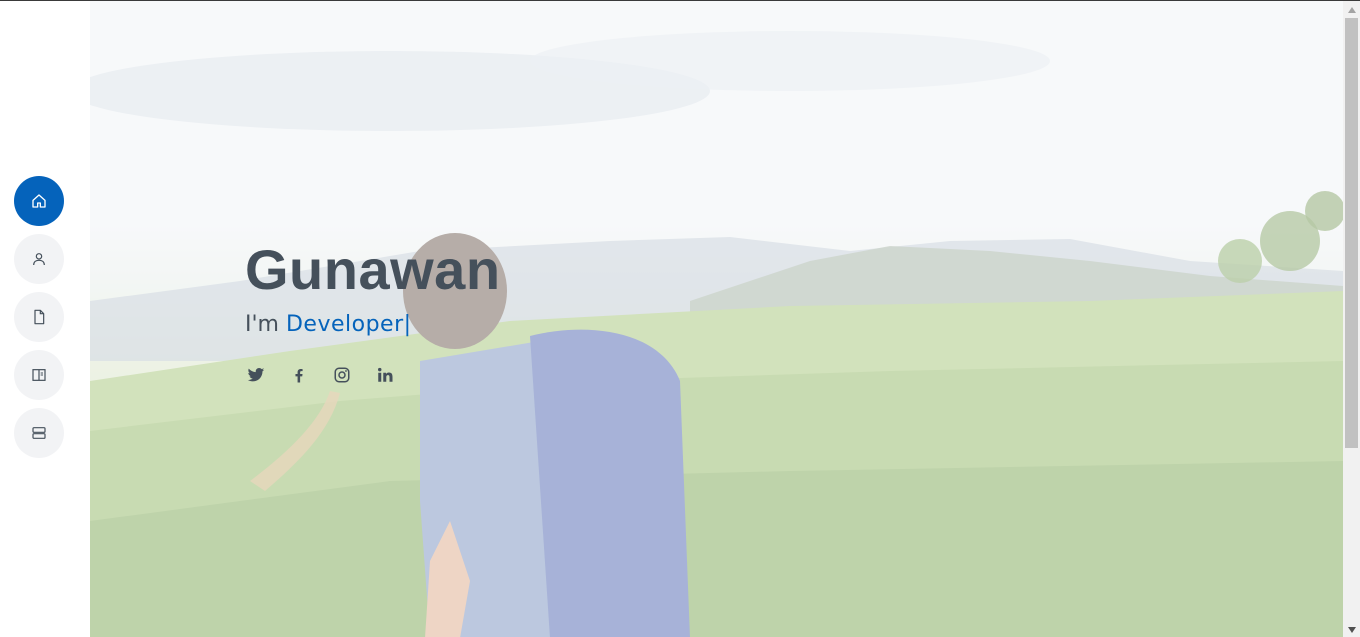  I want to click on instagram-link, so click(342, 375).